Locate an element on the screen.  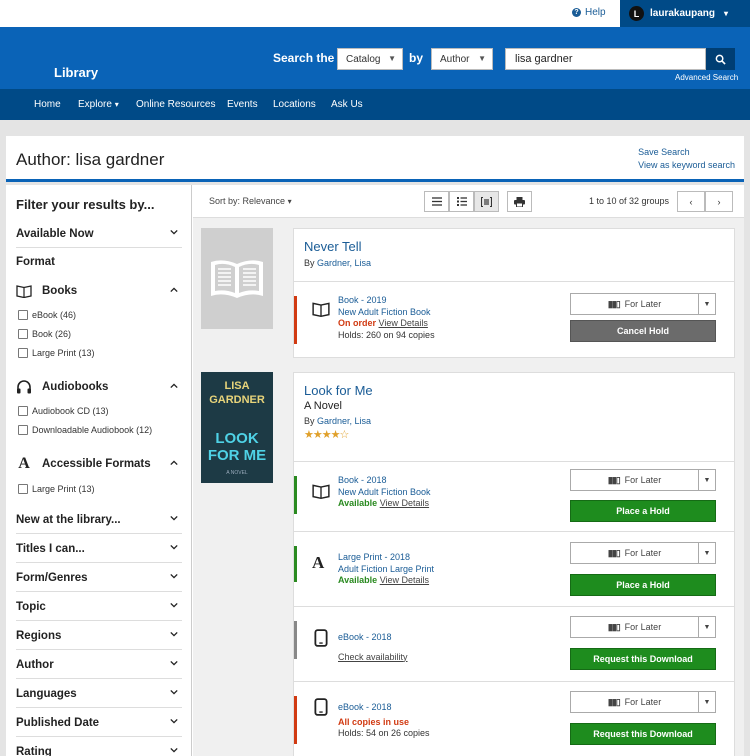
print-button is located at coordinates (519, 201).